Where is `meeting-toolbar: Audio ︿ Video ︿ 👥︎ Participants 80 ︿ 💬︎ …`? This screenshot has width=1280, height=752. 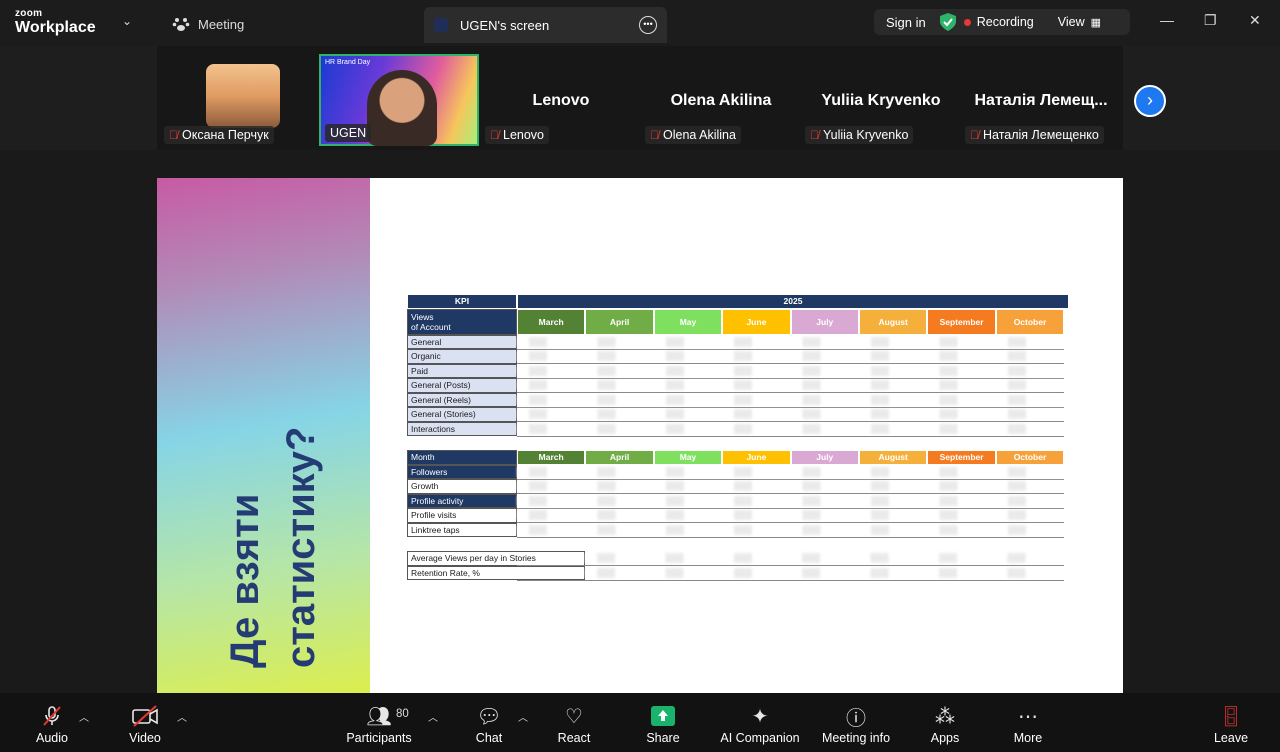 meeting-toolbar: Audio ︿ Video ︿ 👥︎ Participants 80 ︿ 💬︎ … is located at coordinates (640, 722).